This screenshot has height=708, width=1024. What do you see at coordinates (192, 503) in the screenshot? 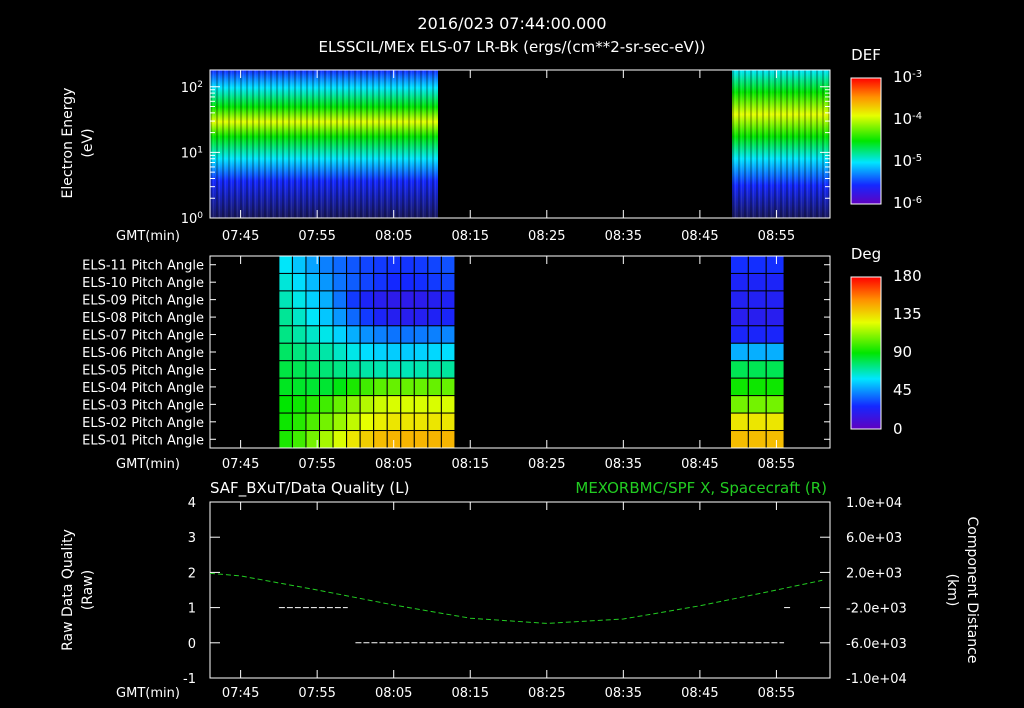
I see `quality-y-tick-label: 4` at bounding box center [192, 503].